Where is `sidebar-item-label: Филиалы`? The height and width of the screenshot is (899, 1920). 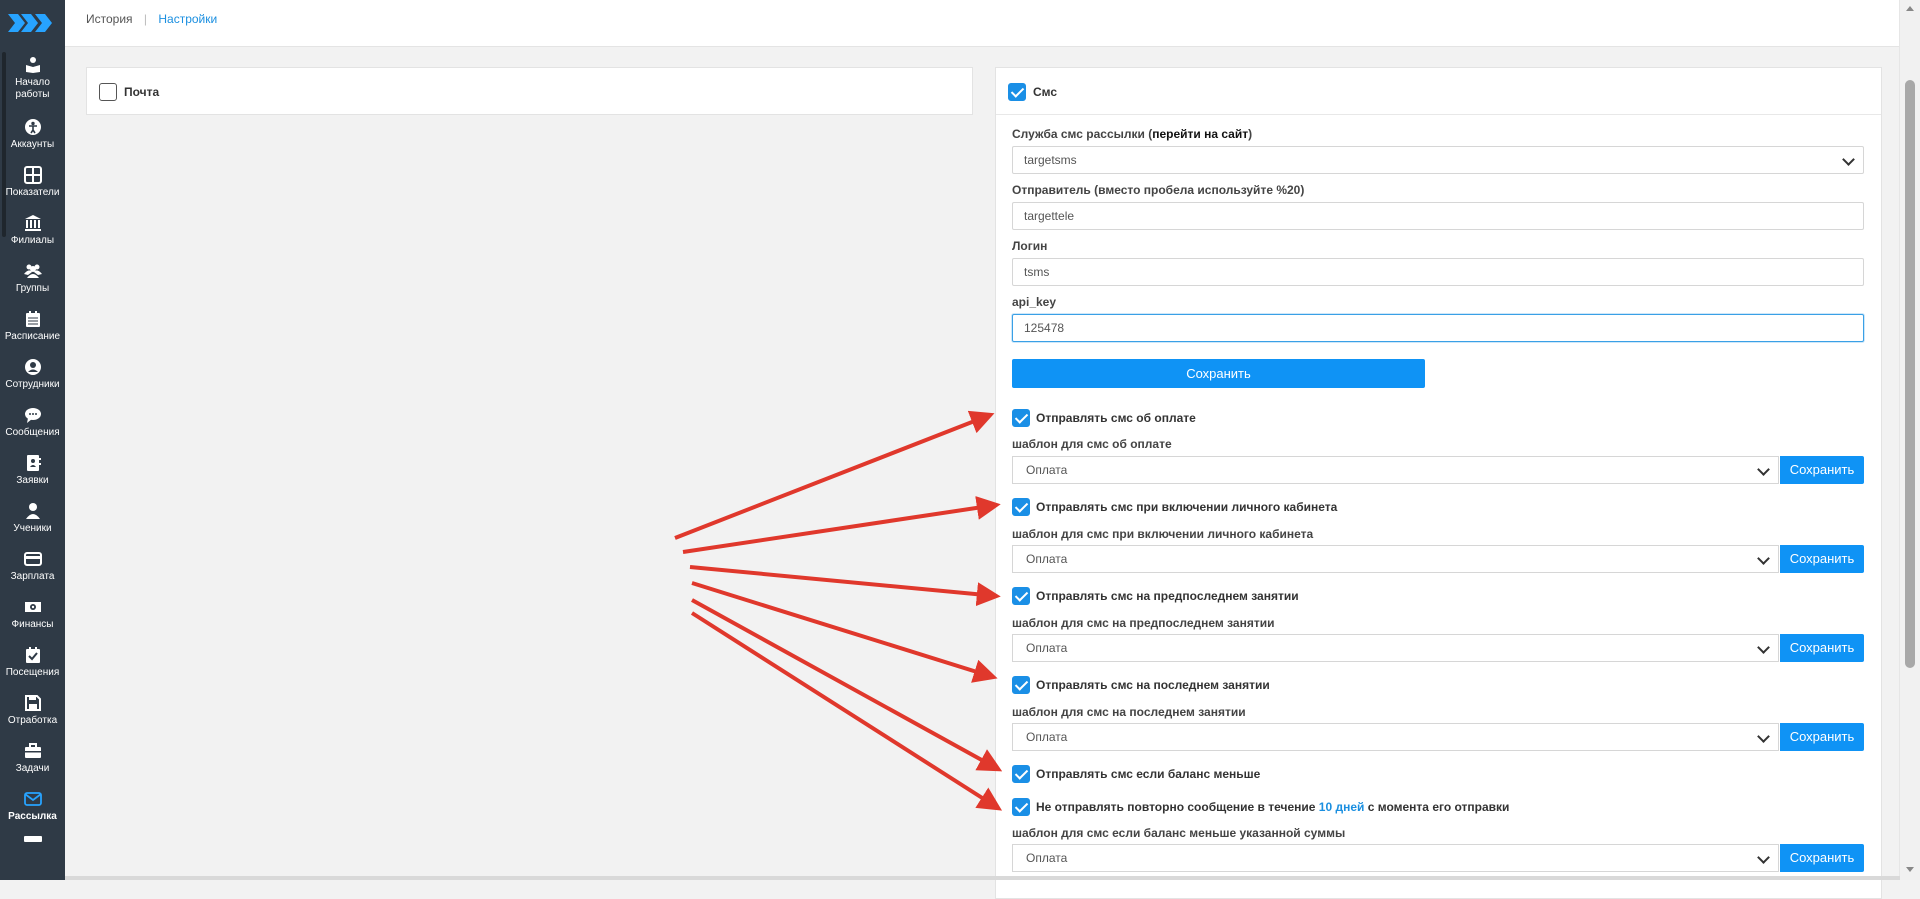 sidebar-item-label: Филиалы is located at coordinates (32, 240).